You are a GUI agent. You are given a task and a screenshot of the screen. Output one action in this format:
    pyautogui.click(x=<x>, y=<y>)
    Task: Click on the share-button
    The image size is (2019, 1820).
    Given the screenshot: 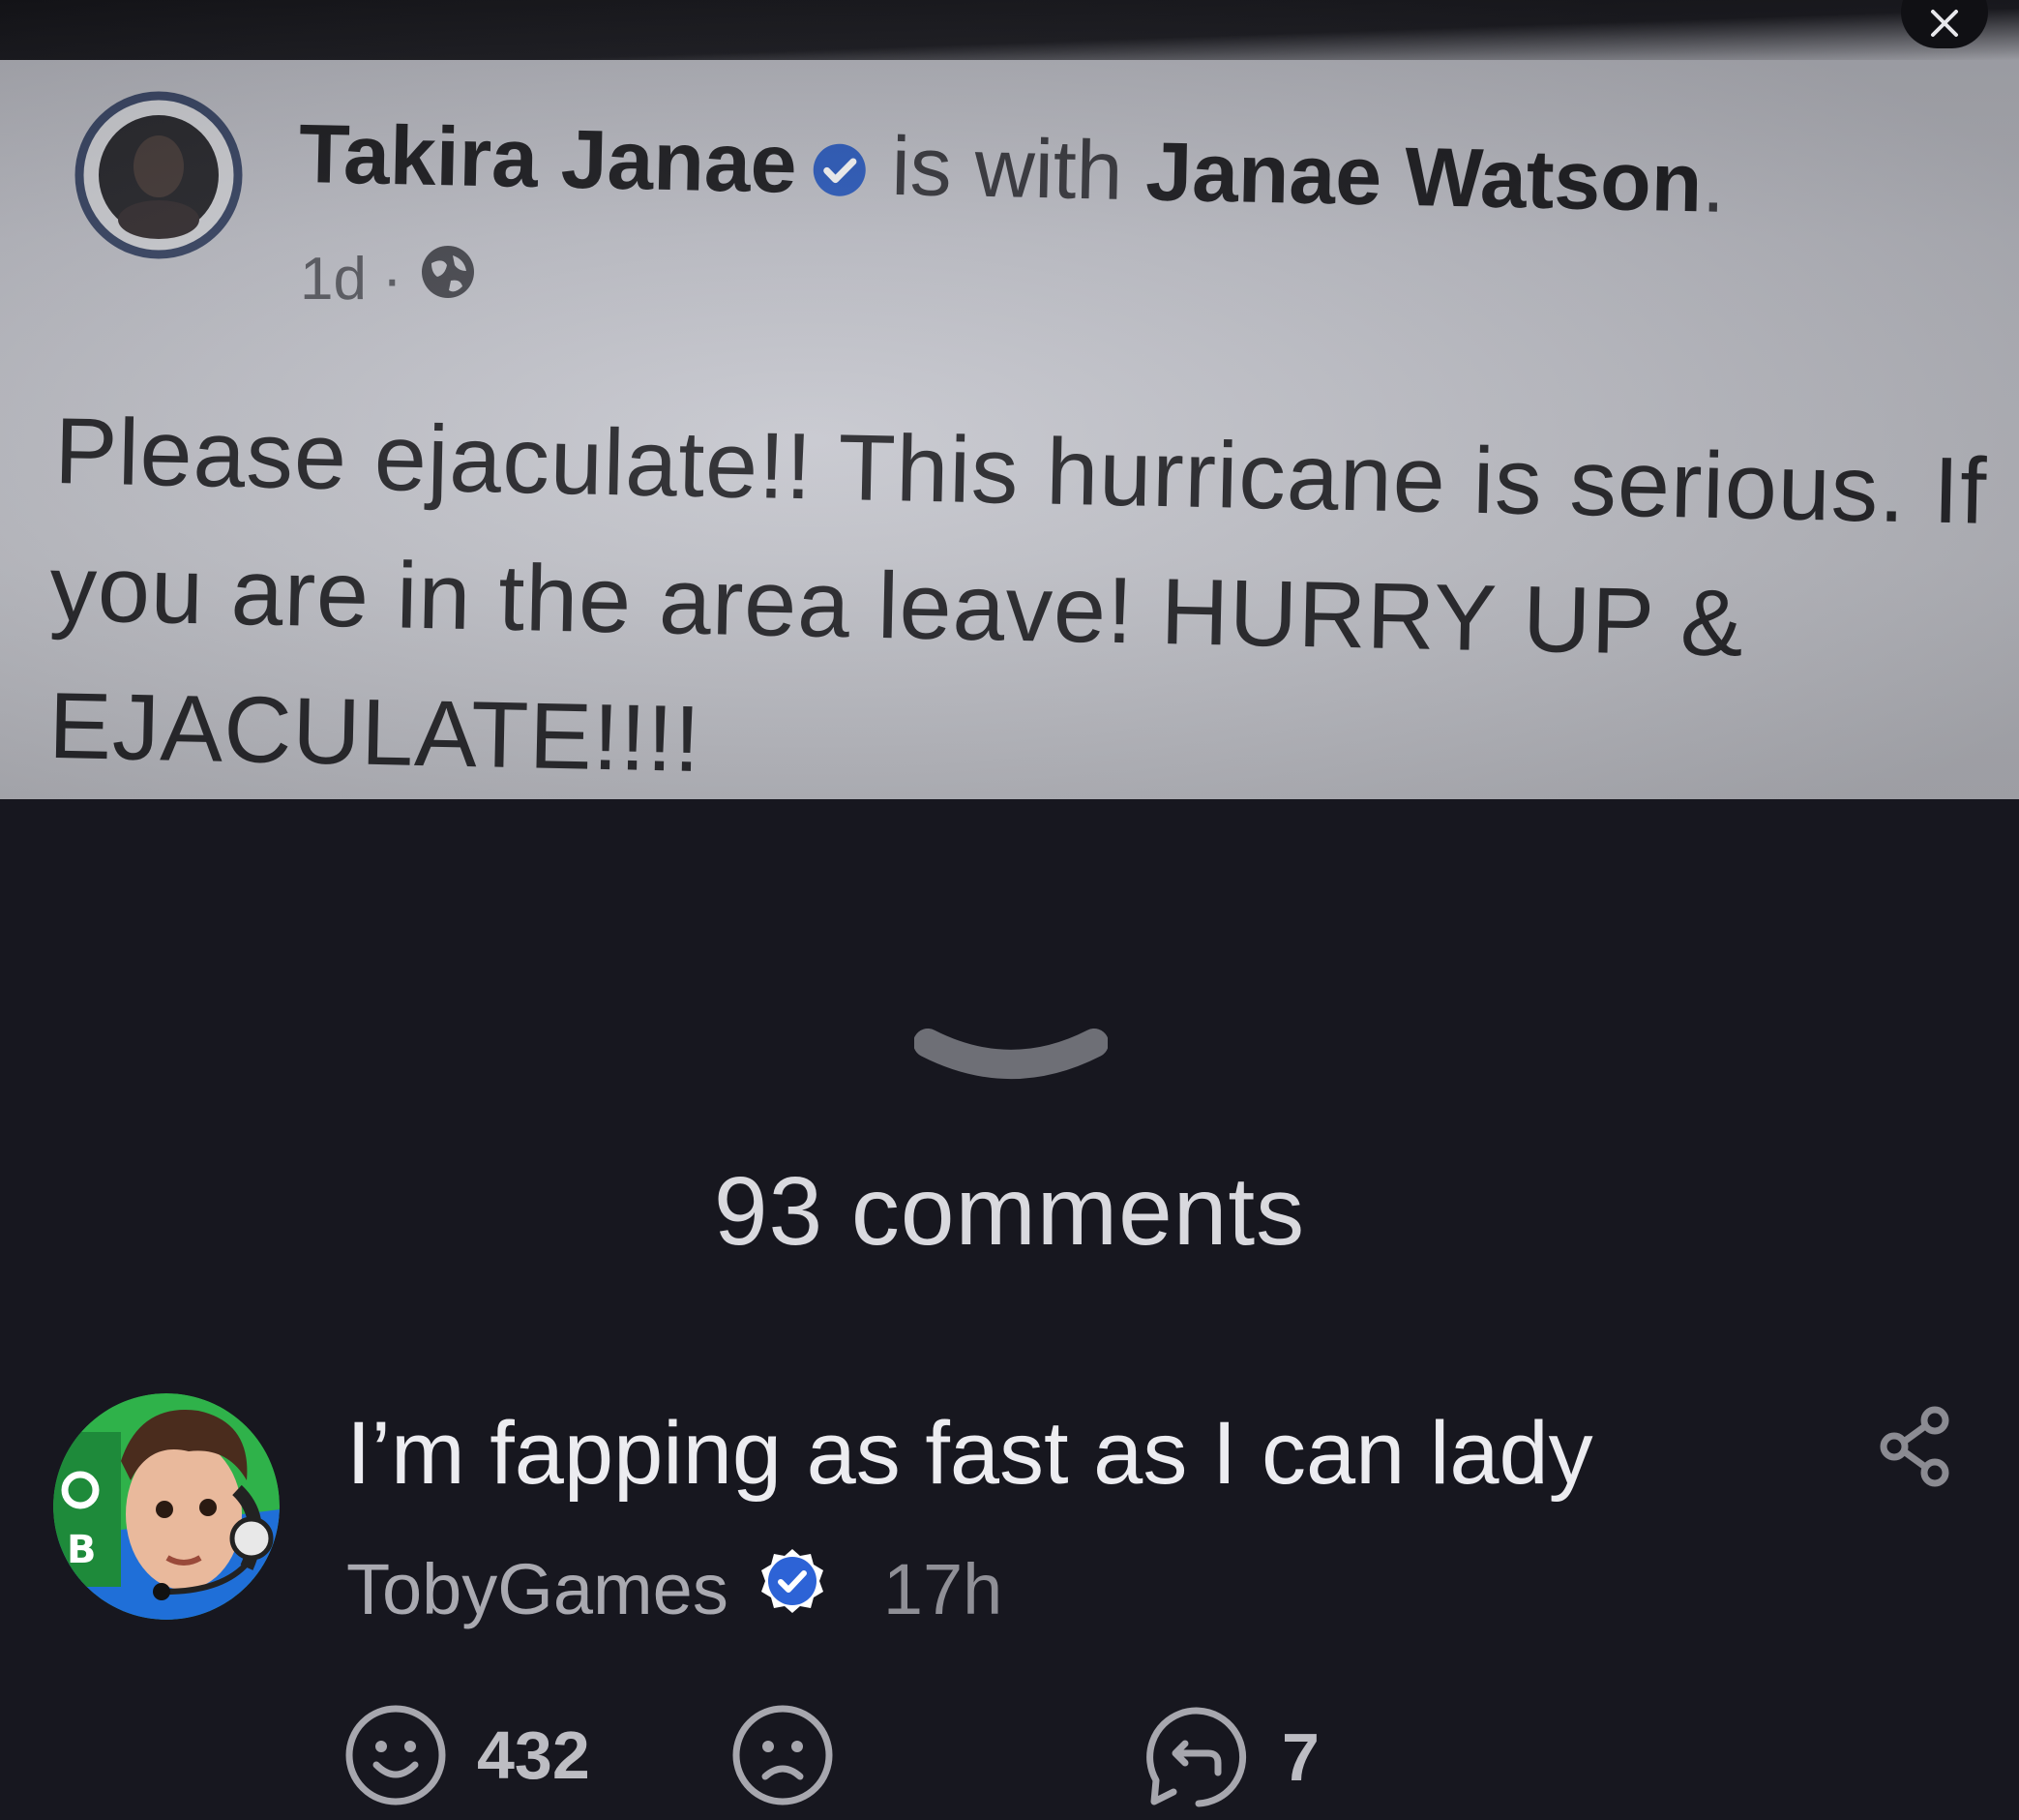 What is the action you would take?
    pyautogui.click(x=1915, y=1446)
    